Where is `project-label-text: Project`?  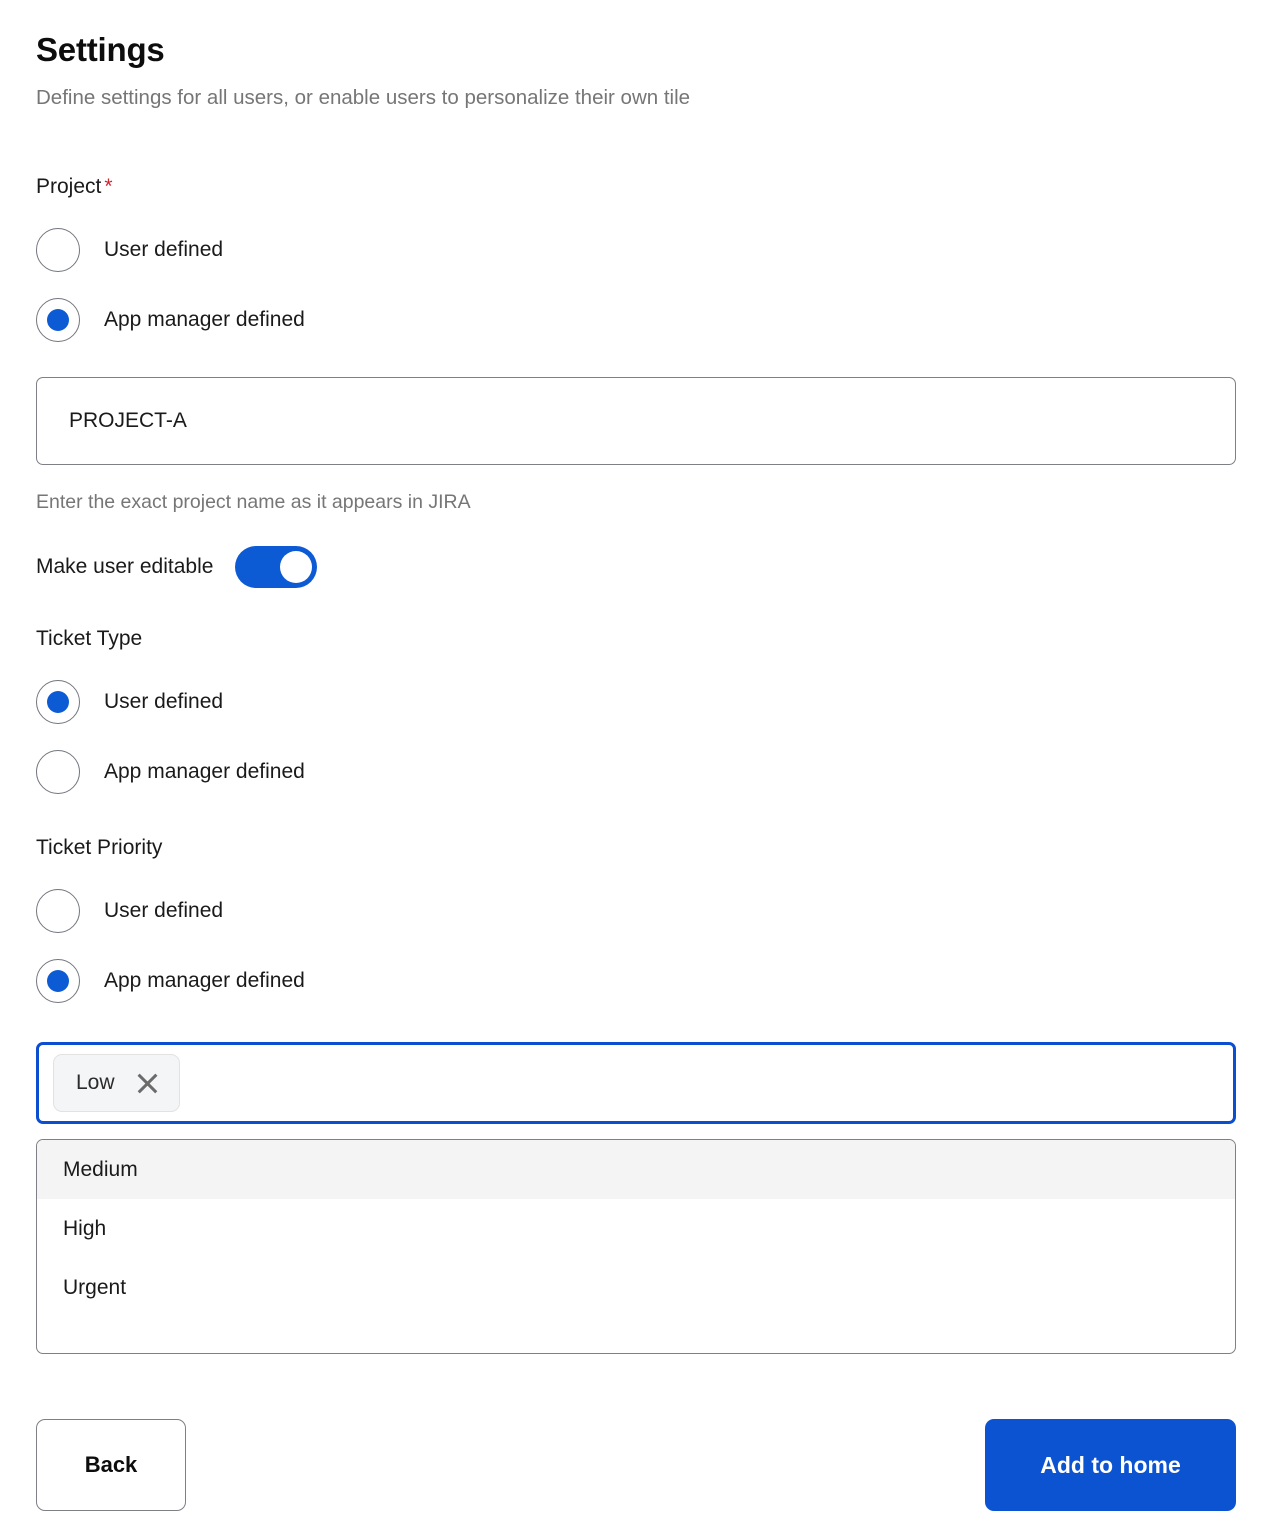
project-label-text: Project is located at coordinates (69, 186).